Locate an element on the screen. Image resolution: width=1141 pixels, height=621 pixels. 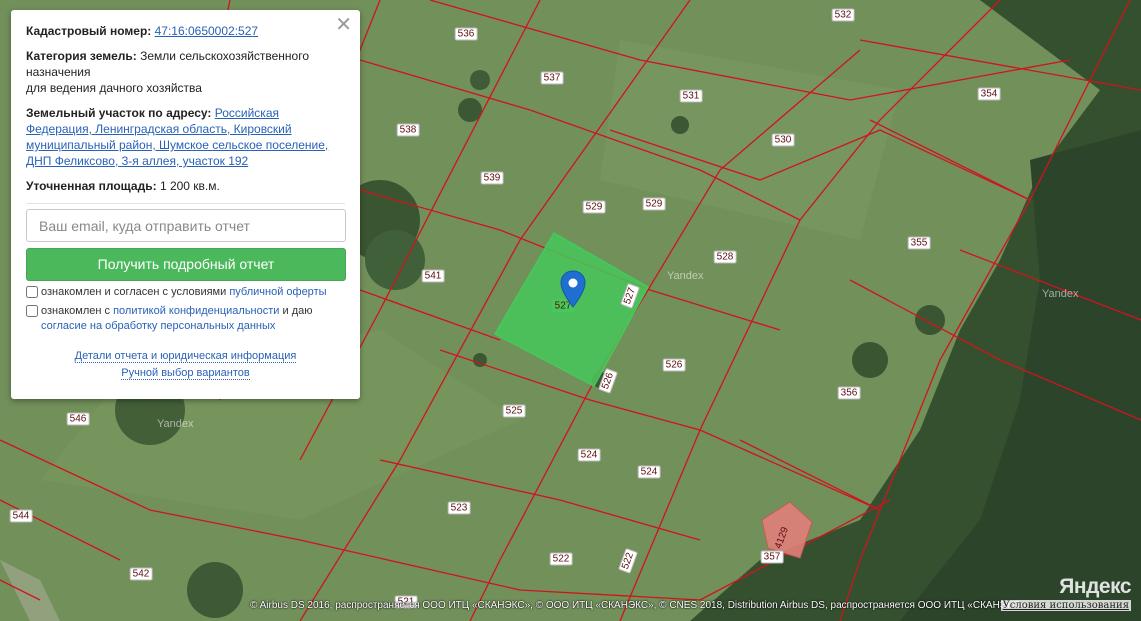
parcel-label-531: 531 is located at coordinates (691, 96).